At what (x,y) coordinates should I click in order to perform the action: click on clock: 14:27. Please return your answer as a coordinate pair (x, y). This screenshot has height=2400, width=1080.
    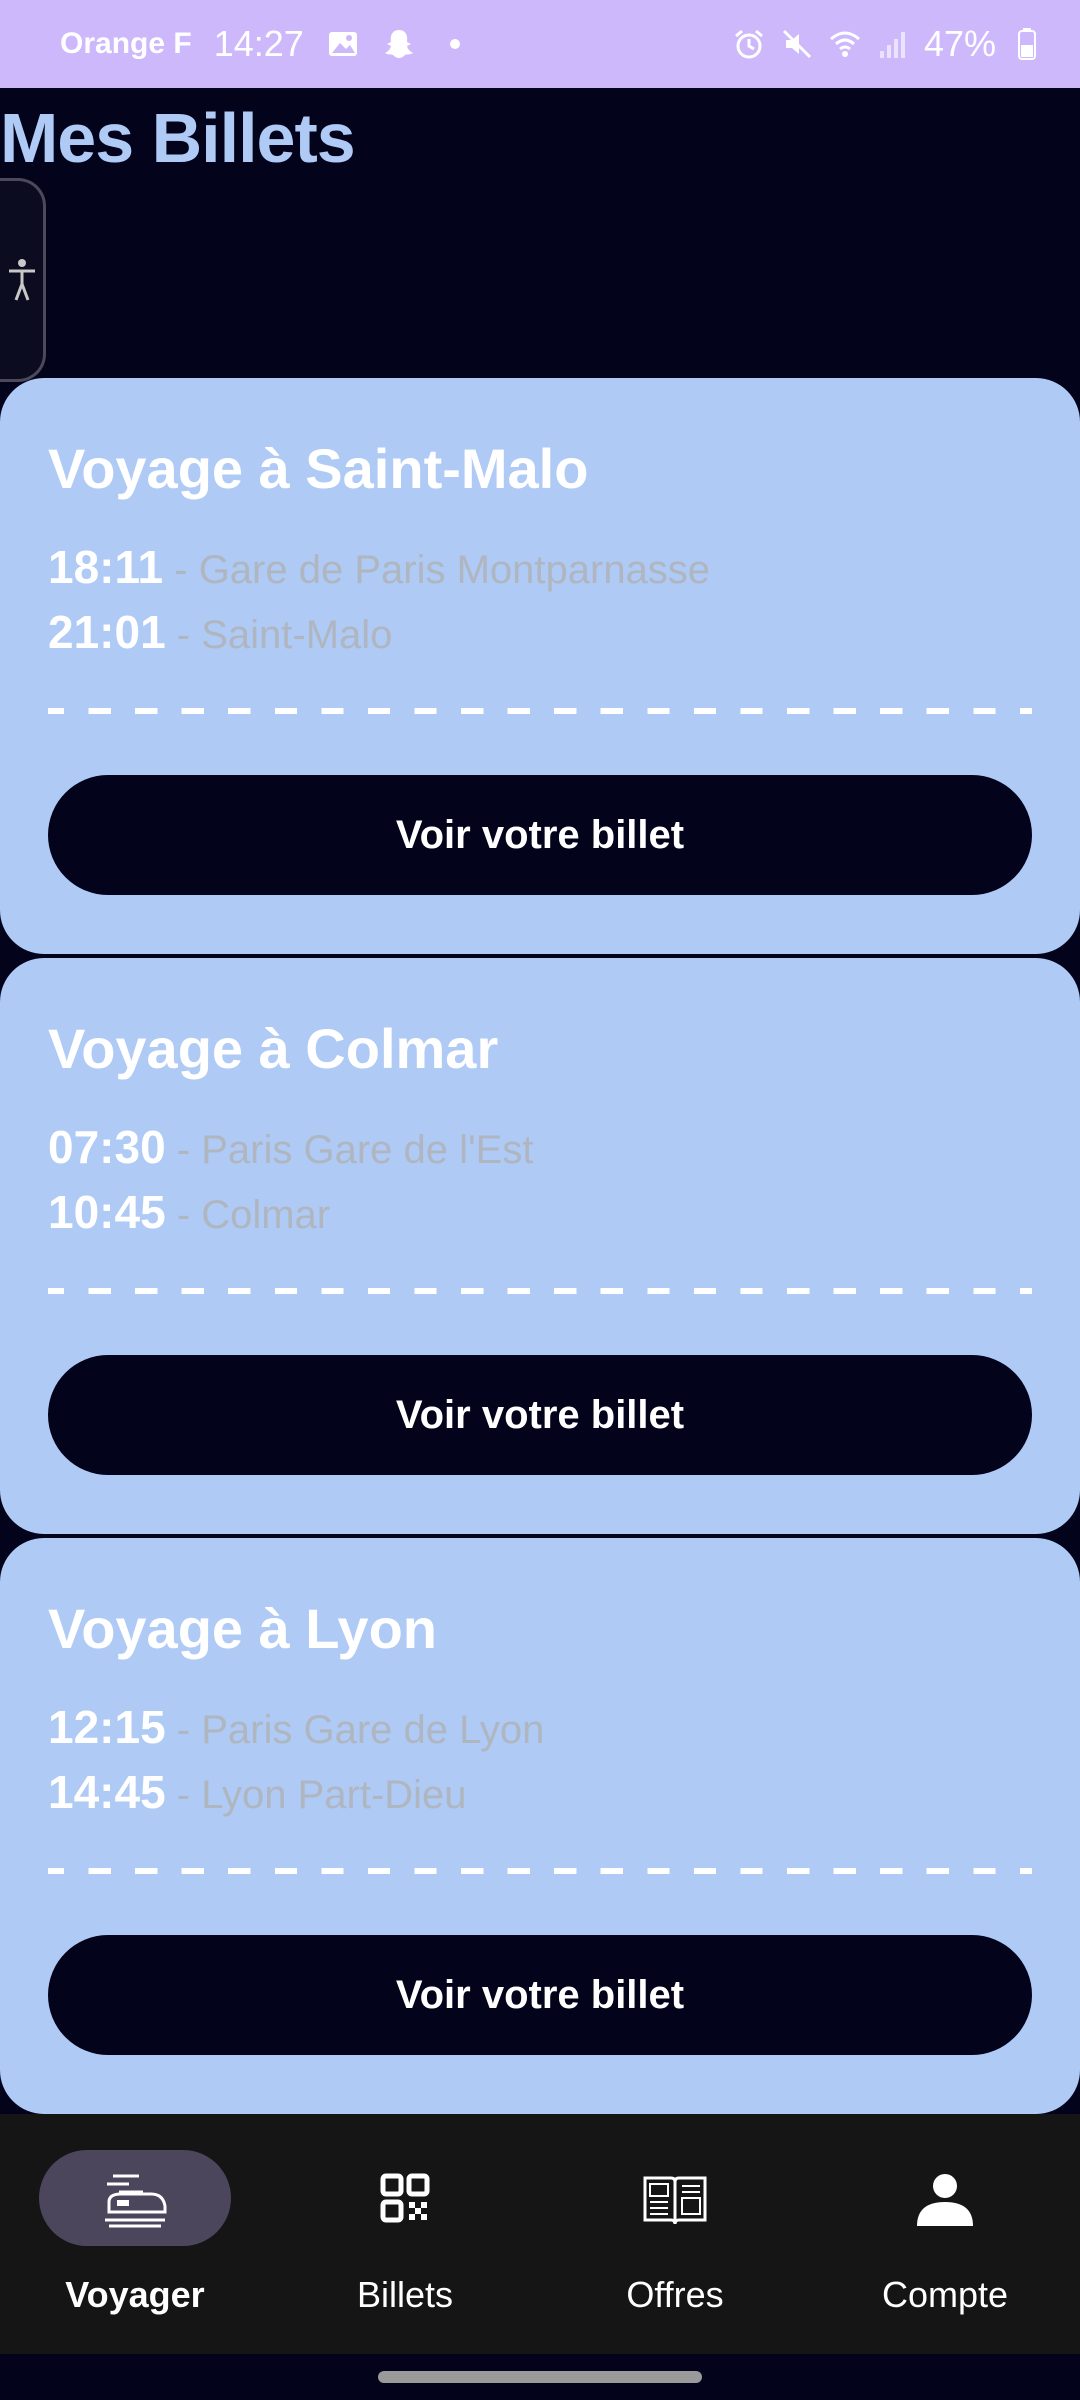
    Looking at the image, I should click on (258, 43).